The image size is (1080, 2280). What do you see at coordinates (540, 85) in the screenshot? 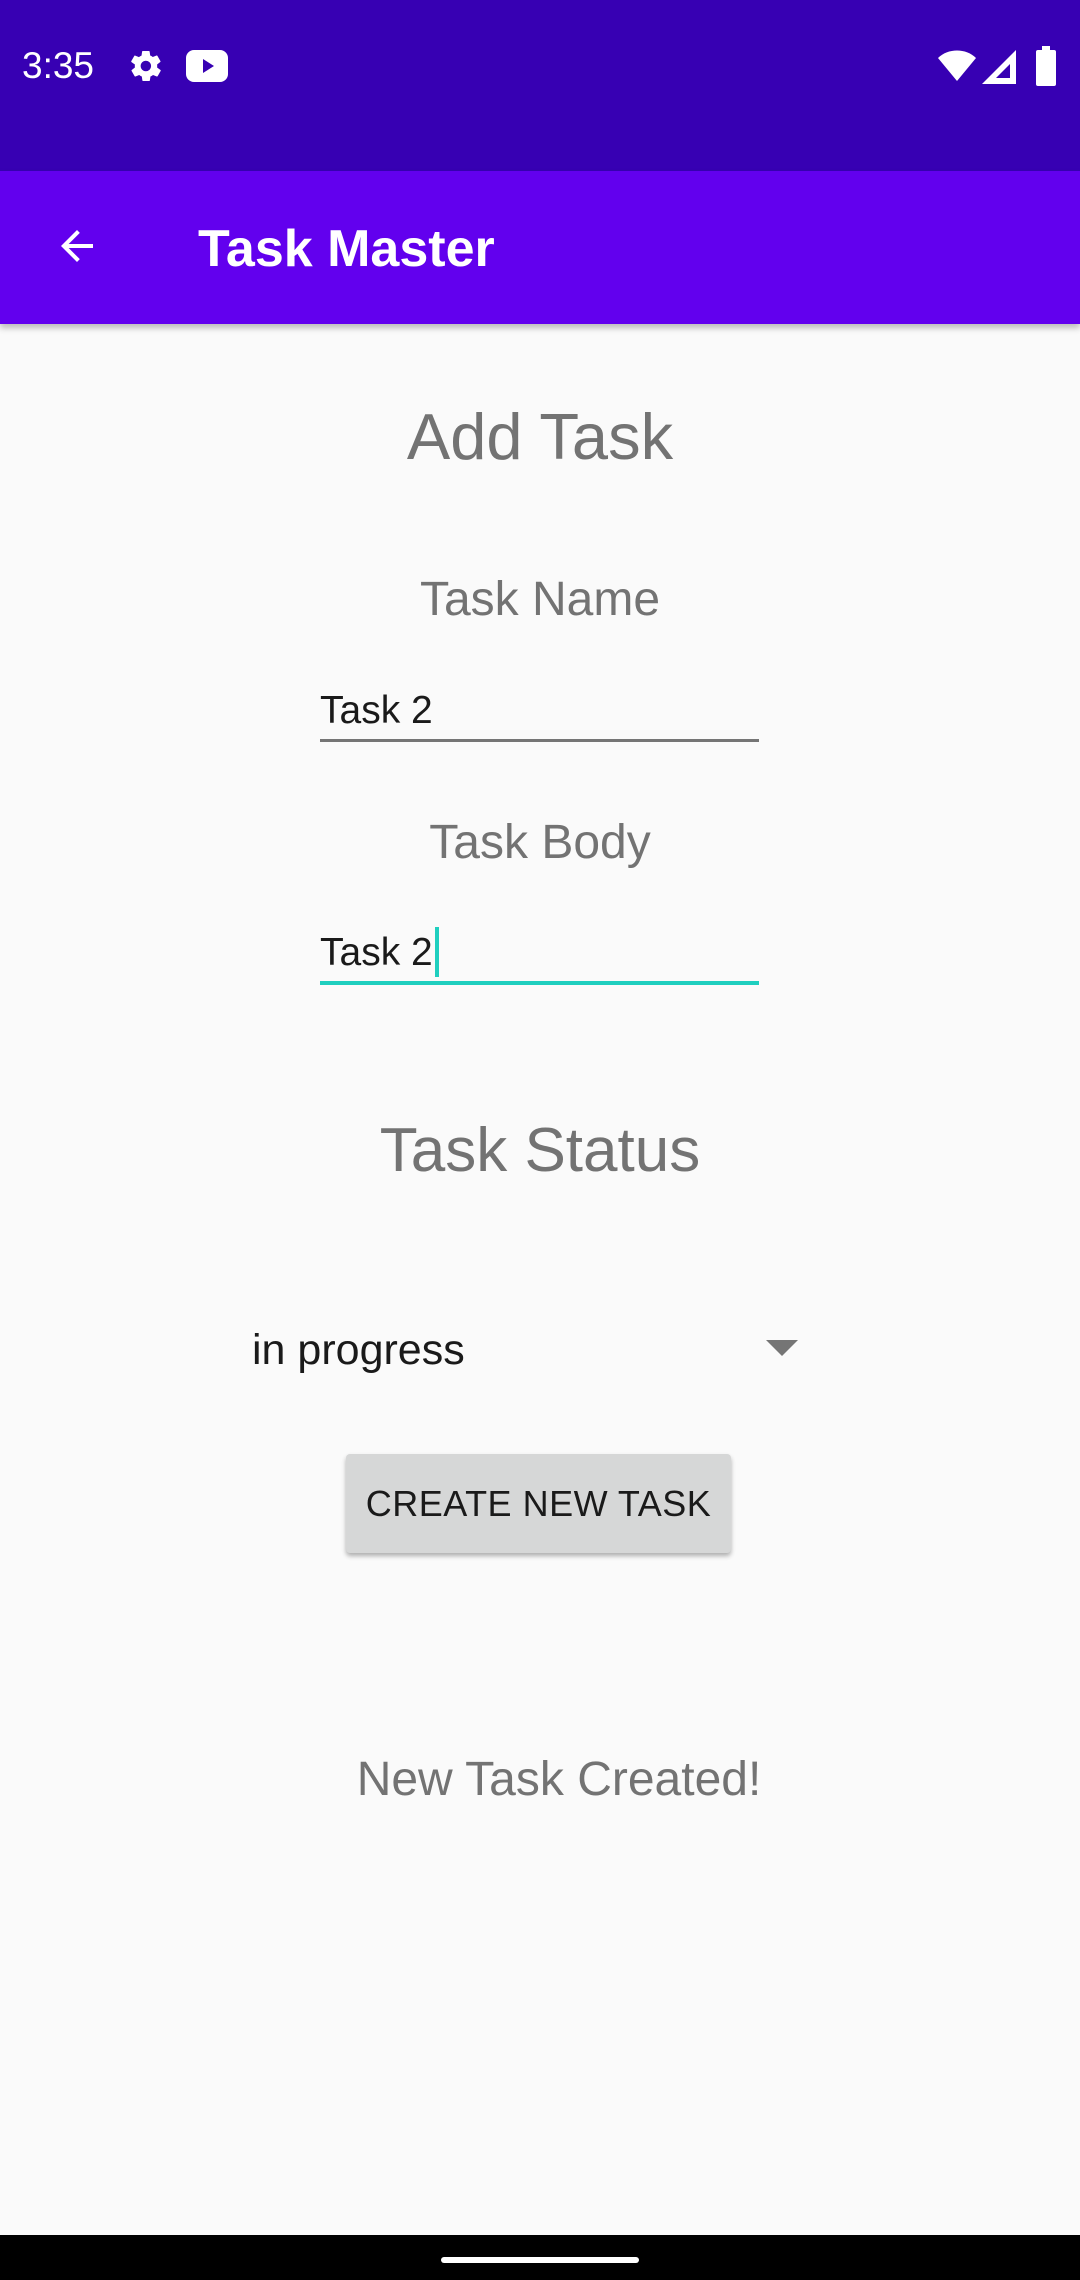
I see `status-bar: 3:35` at bounding box center [540, 85].